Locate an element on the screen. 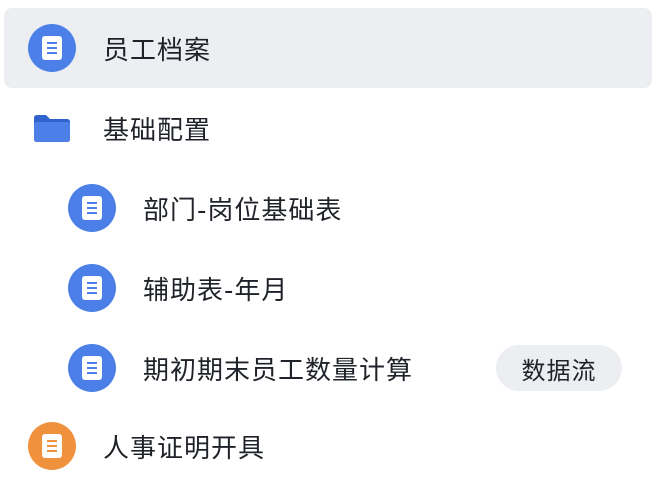  tree-item-label: 期初期末员工数量计算 is located at coordinates (278, 370).